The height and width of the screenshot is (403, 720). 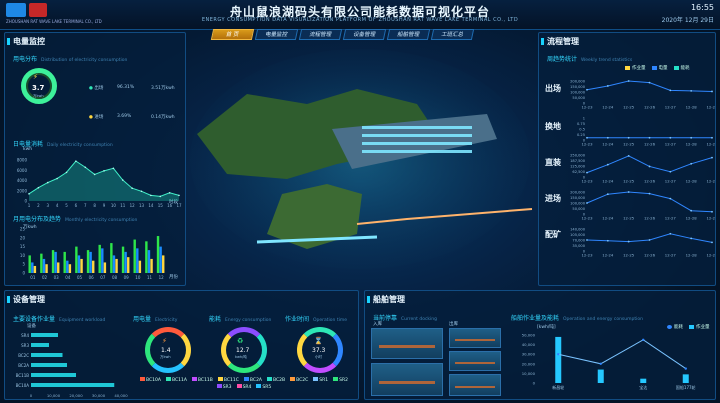 What do you see at coordinates (529, 344) in the screenshot?
I see `ship-y-tick: 40,000` at bounding box center [529, 344].